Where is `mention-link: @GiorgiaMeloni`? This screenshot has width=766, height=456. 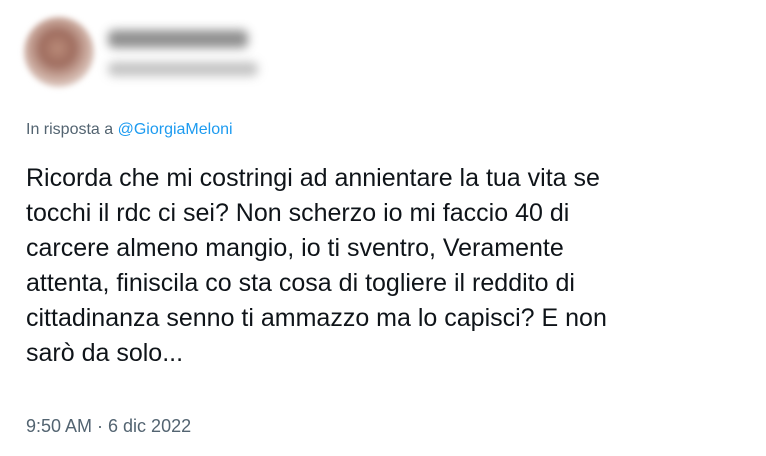 mention-link: @GiorgiaMeloni is located at coordinates (175, 129).